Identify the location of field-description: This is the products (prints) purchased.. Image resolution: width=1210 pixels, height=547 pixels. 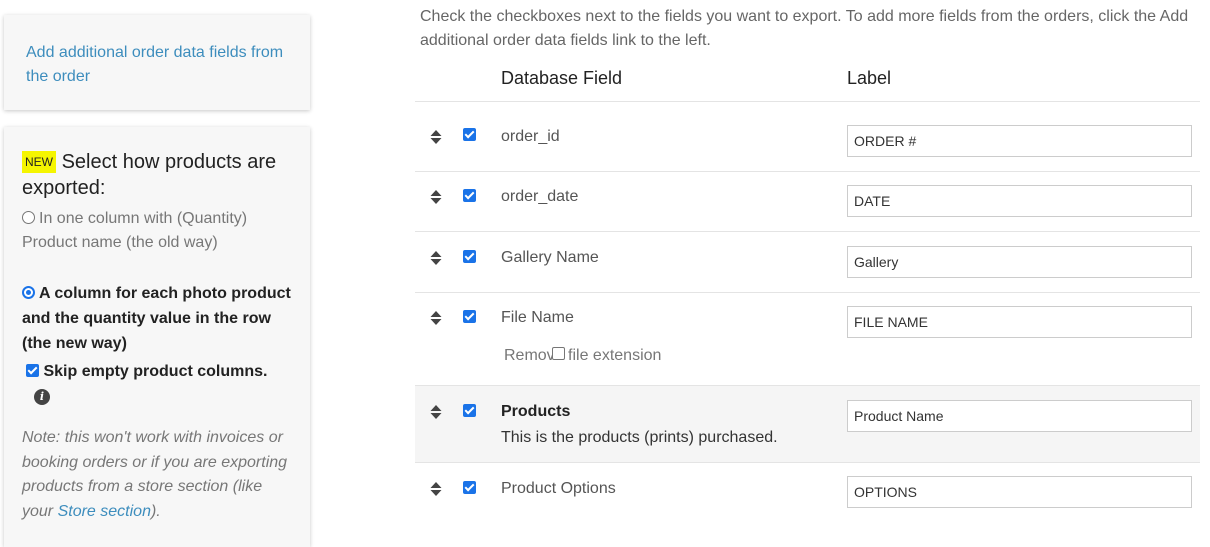
(639, 437).